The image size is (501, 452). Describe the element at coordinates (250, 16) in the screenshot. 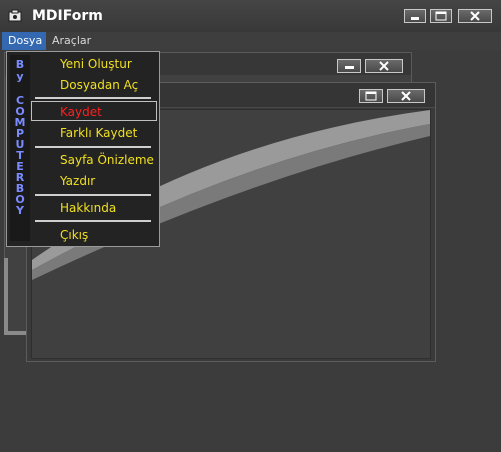

I see `main-title-bar: MDIForm` at that location.